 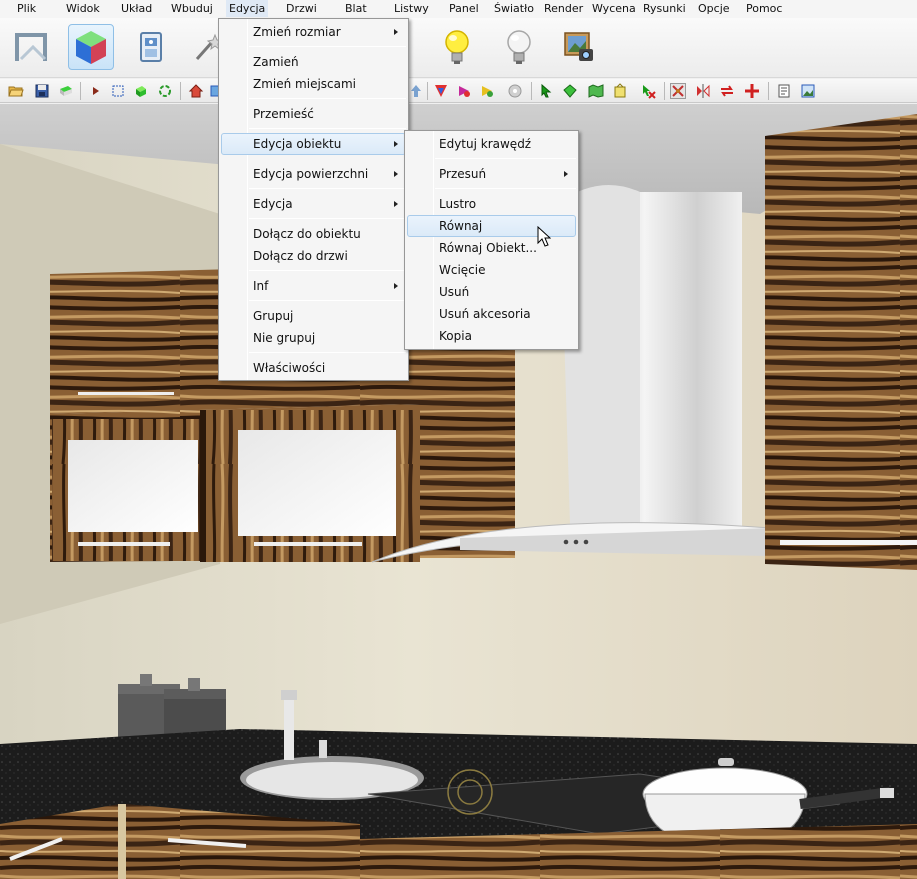 What do you see at coordinates (457, 47) in the screenshot?
I see `bulb-on-button` at bounding box center [457, 47].